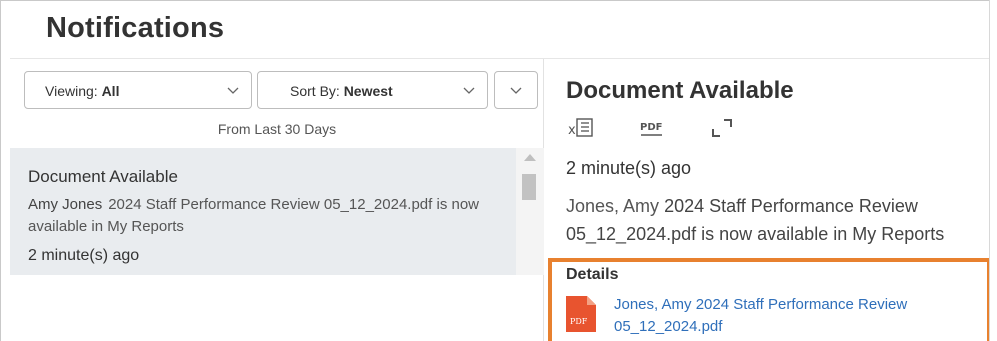 Image resolution: width=997 pixels, height=341 pixels. I want to click on sort-by-dropdown: Sort By: Newest, so click(372, 90).